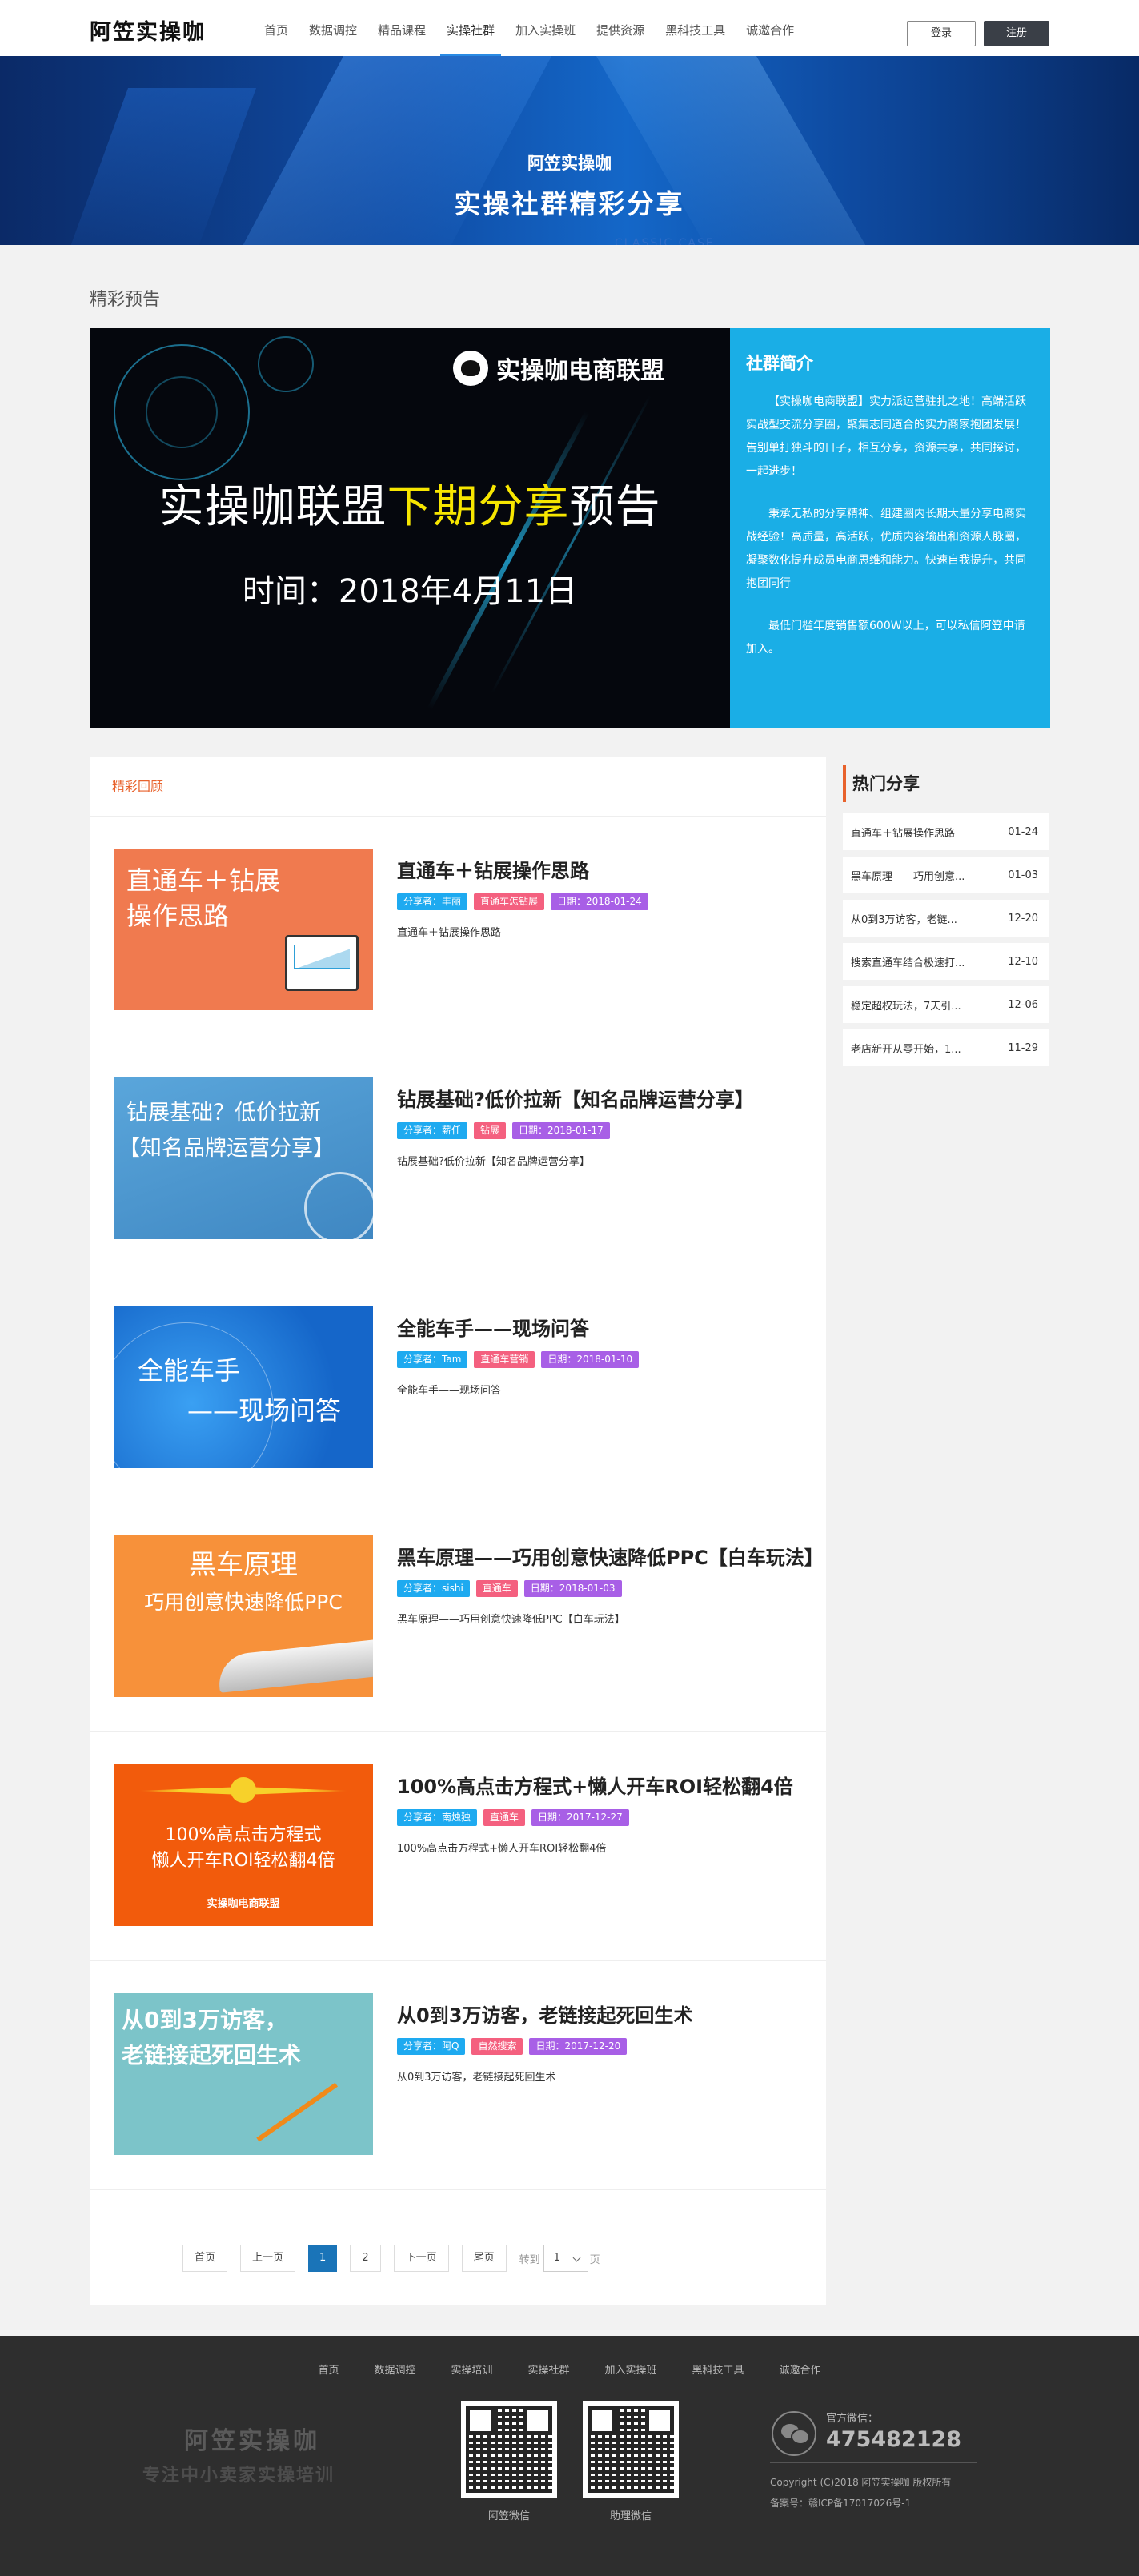  I want to click on date-tag: 日期：2018-01-24, so click(599, 902).